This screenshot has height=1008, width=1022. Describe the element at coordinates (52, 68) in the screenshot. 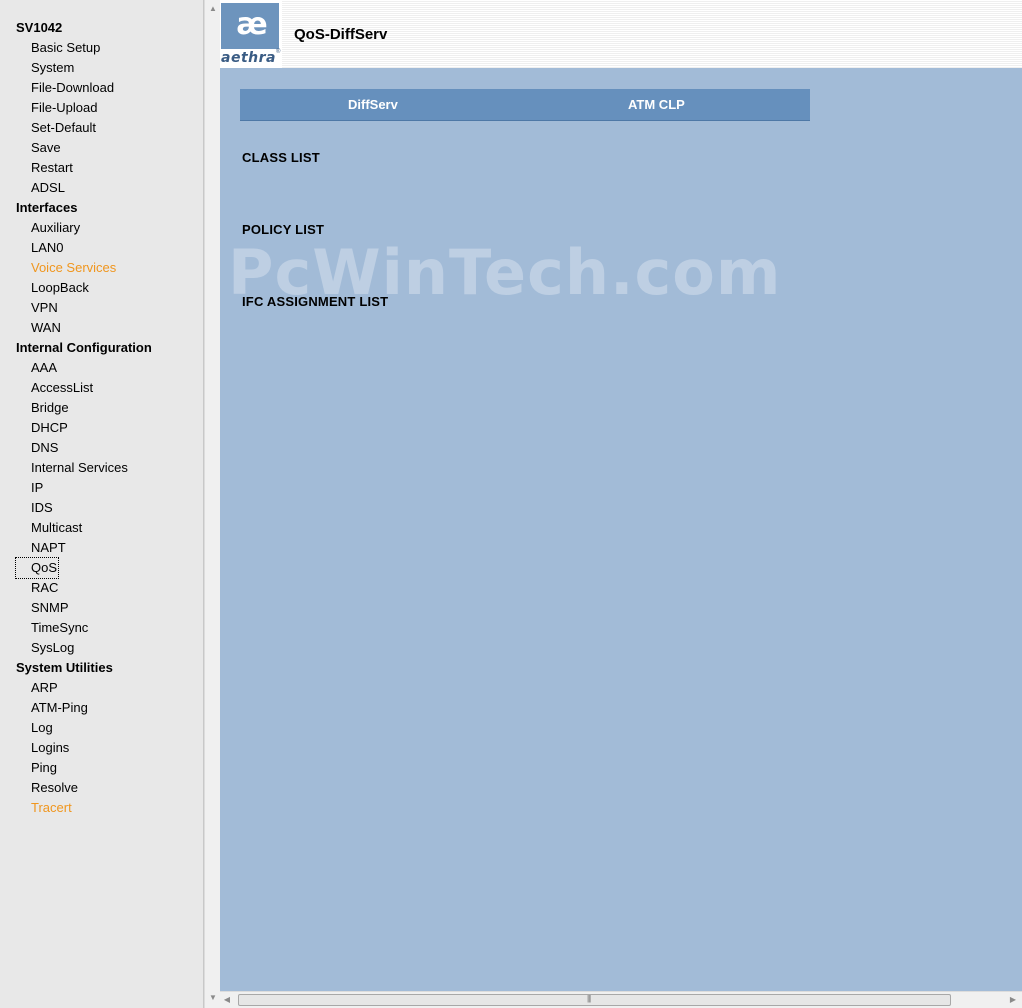

I see `nav-item-system: System` at that location.